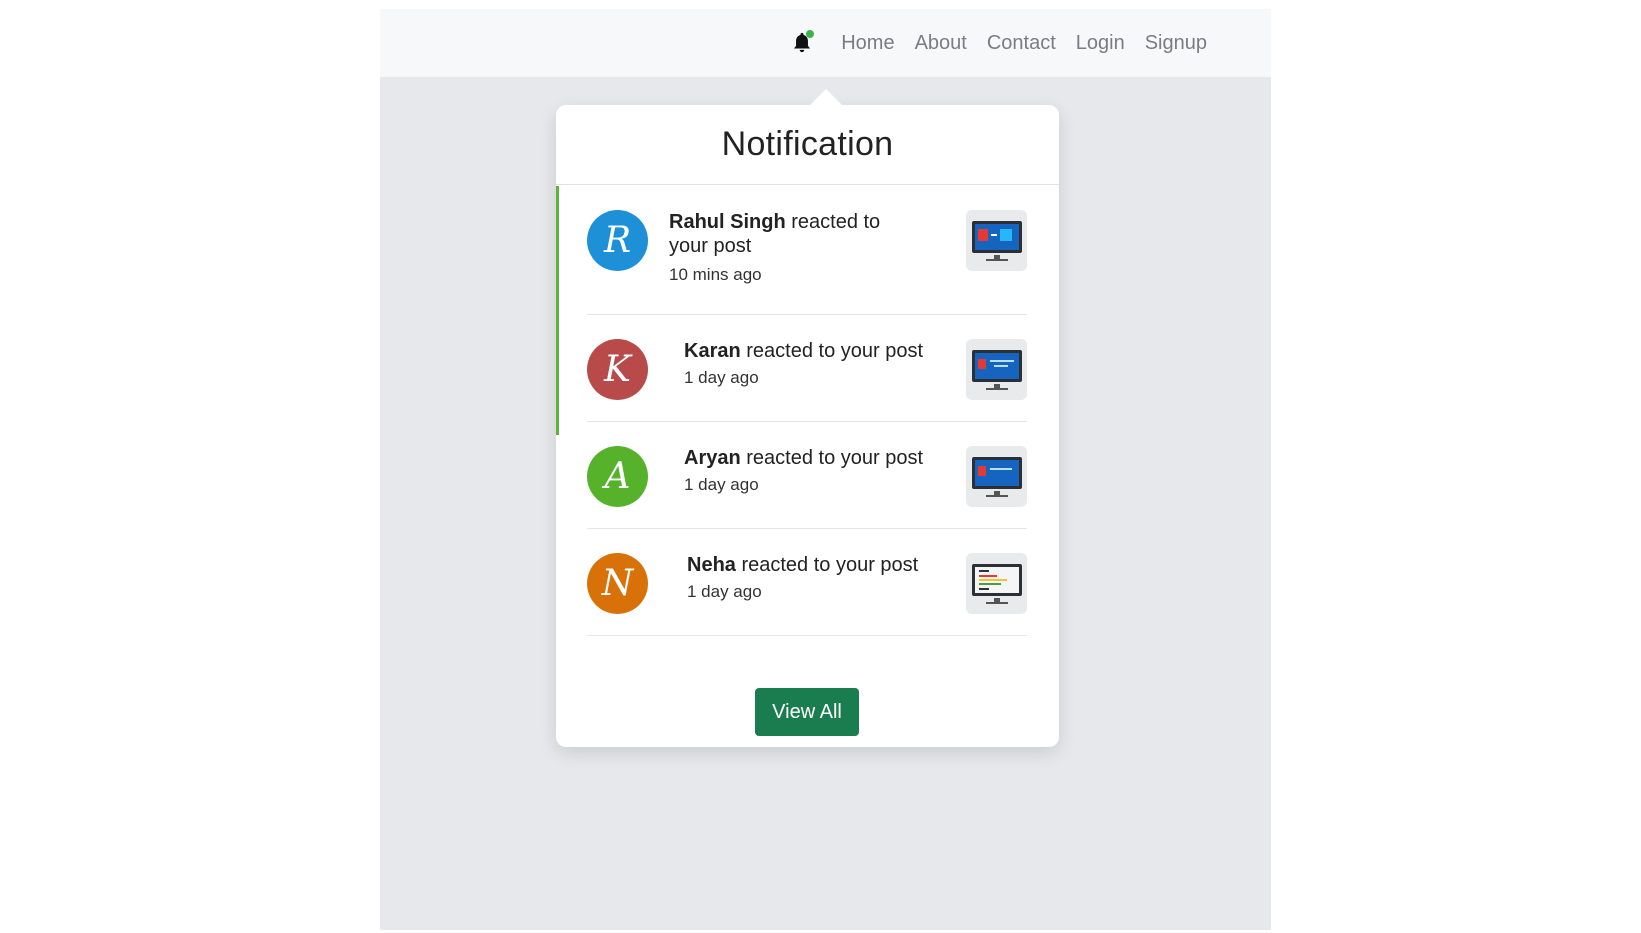  What do you see at coordinates (802, 43) in the screenshot?
I see `notification-bell-button` at bounding box center [802, 43].